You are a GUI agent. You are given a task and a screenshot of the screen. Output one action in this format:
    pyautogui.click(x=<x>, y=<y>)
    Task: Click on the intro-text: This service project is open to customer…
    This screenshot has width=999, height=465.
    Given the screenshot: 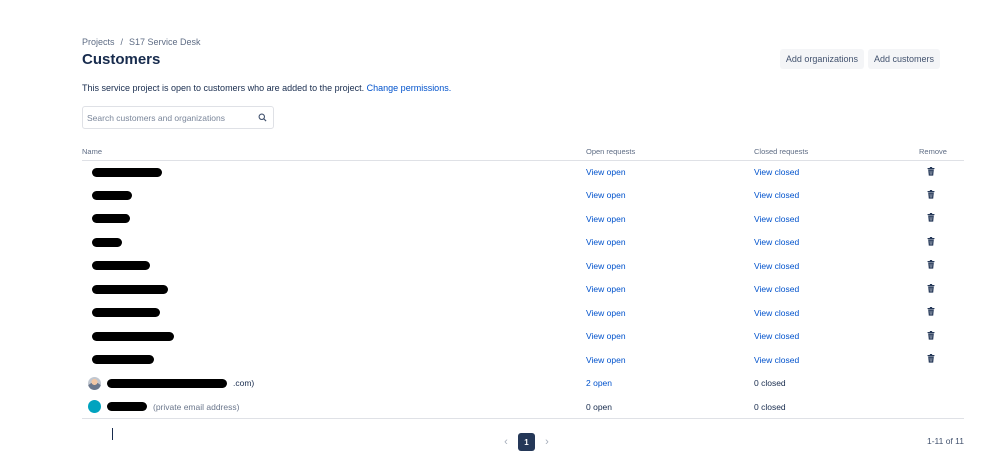 What is the action you would take?
    pyautogui.click(x=266, y=88)
    